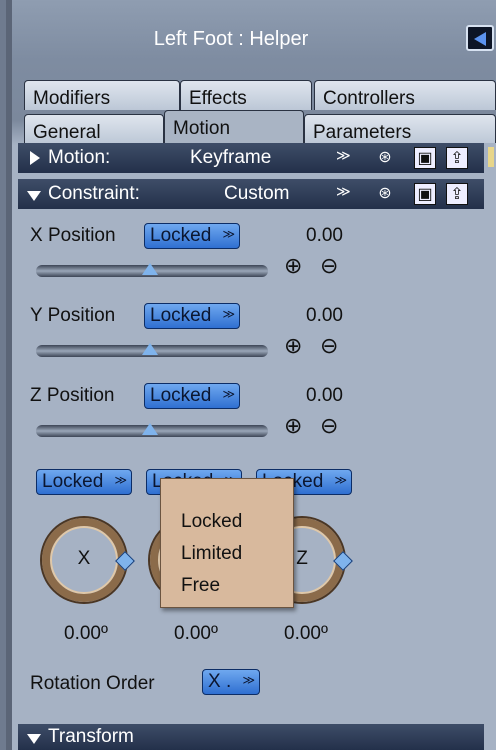 This screenshot has height=750, width=496. I want to click on x-rotation-dial: X, so click(88, 560).